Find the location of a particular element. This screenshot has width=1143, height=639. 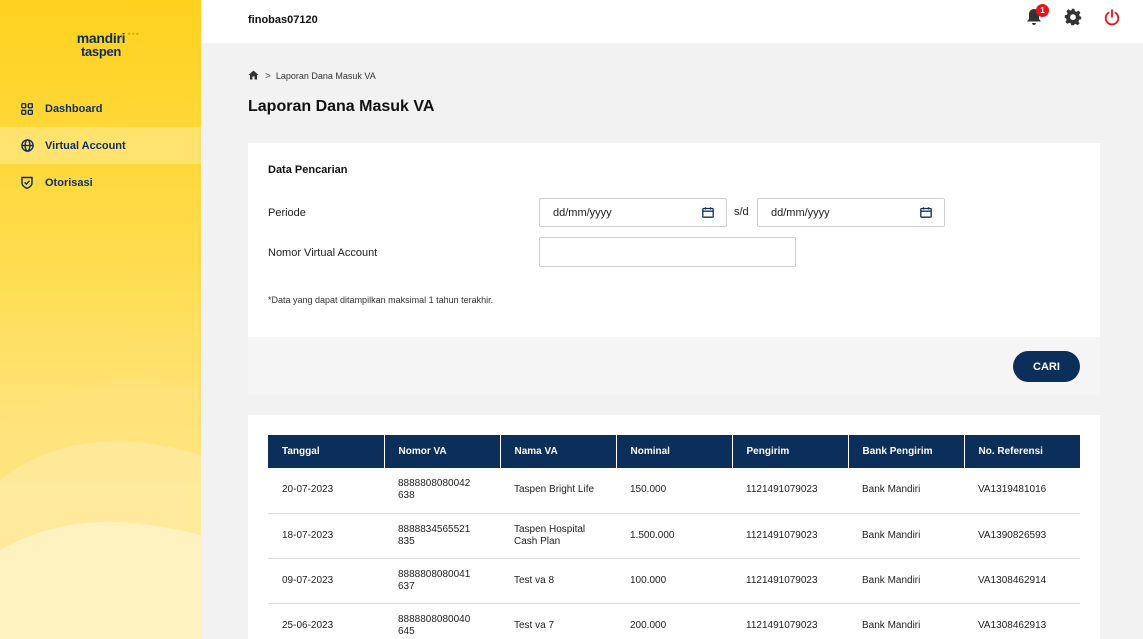

sidebar-item-virtual-account: Virtual Account is located at coordinates (100, 145).